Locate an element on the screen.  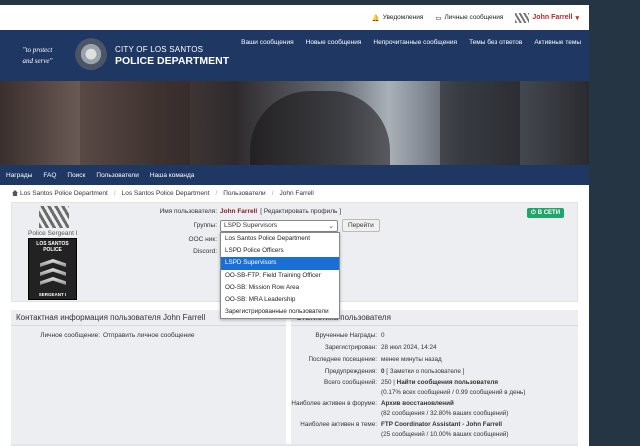
most-active-forum-link: Архив восстановлений is located at coordinates (417, 403).